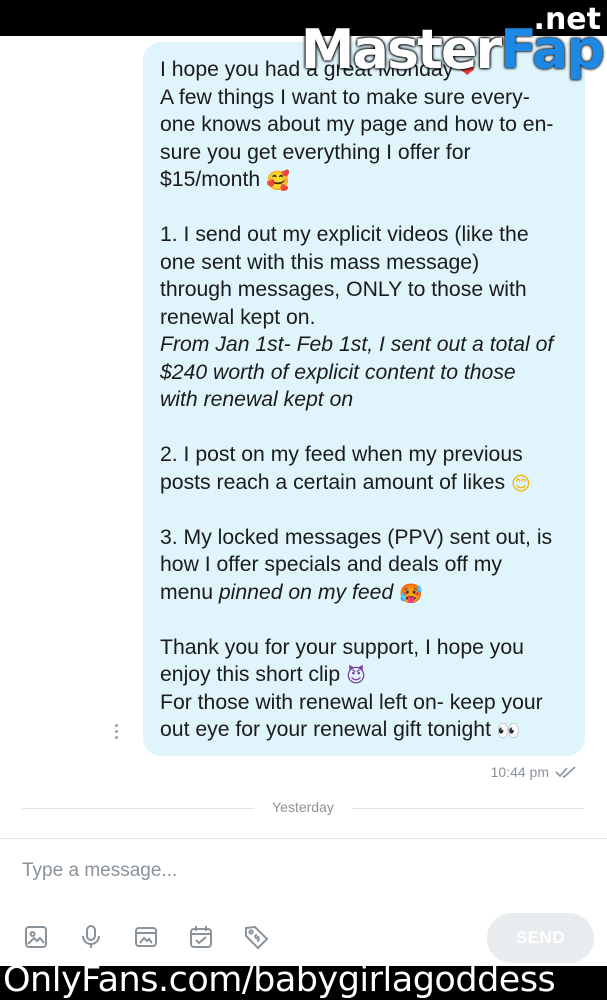 This screenshot has width=607, height=1000. What do you see at coordinates (278, 181) in the screenshot?
I see `smiling-hearts-emoji: 🥰` at bounding box center [278, 181].